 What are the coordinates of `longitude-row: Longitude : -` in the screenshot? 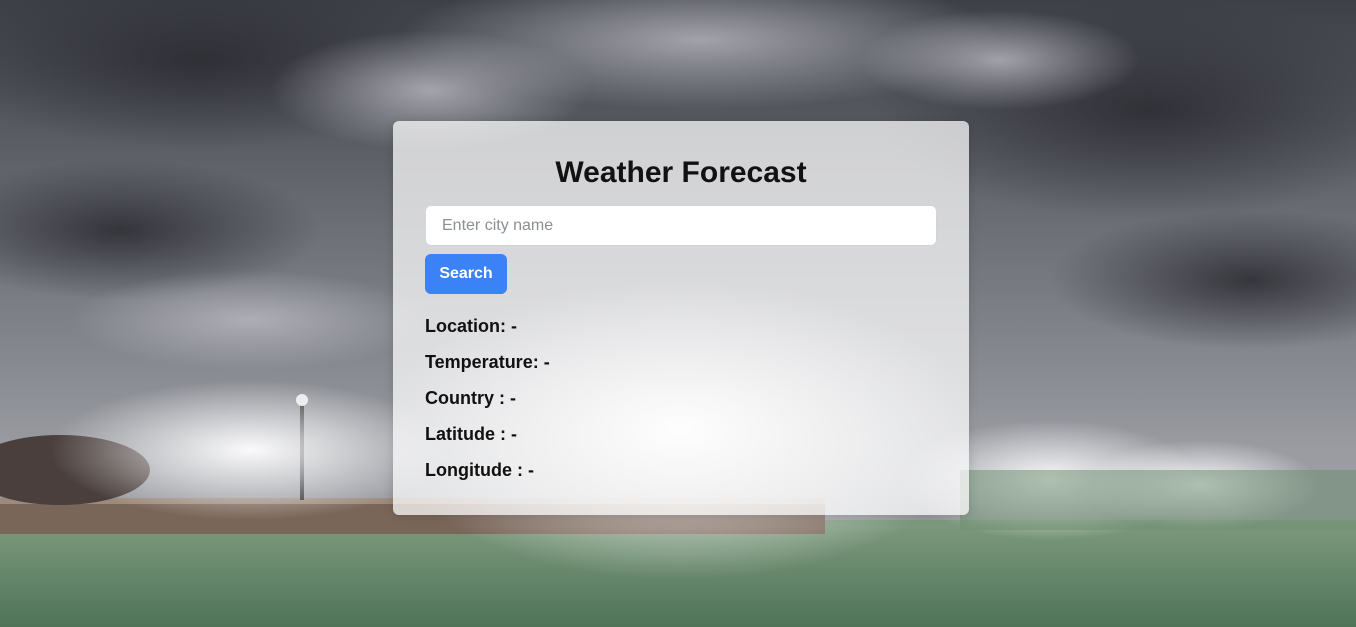 It's located at (681, 470).